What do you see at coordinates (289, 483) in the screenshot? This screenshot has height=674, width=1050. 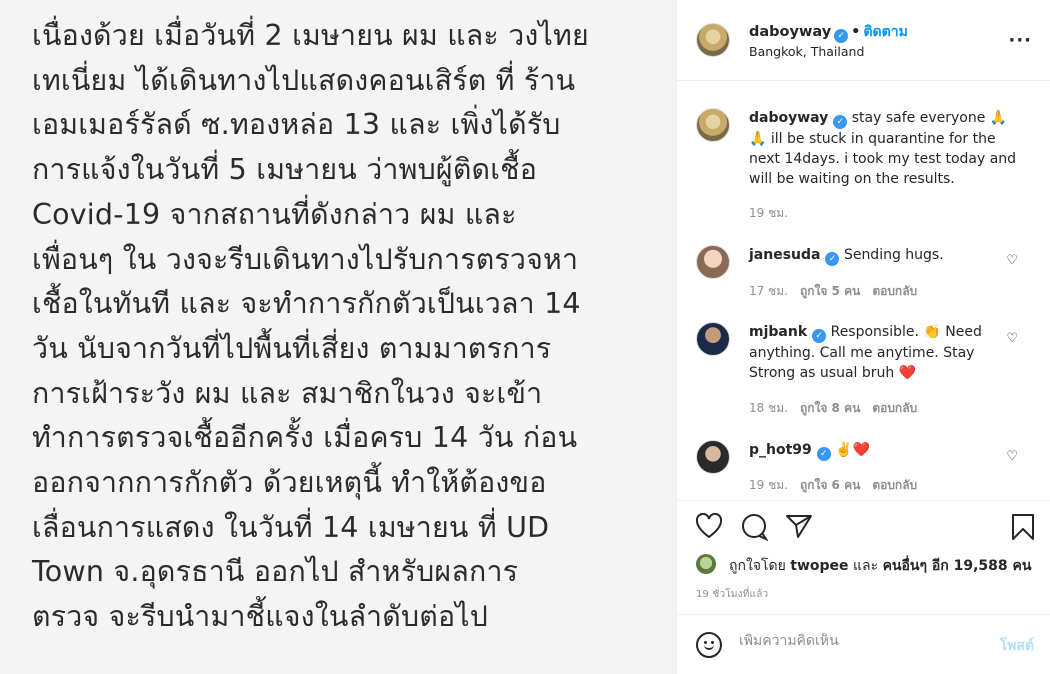 I see `post-text-line: ออกจากการกักตัว ด้วยเหตุนี้ ทำให้ต้องขอ` at bounding box center [289, 483].